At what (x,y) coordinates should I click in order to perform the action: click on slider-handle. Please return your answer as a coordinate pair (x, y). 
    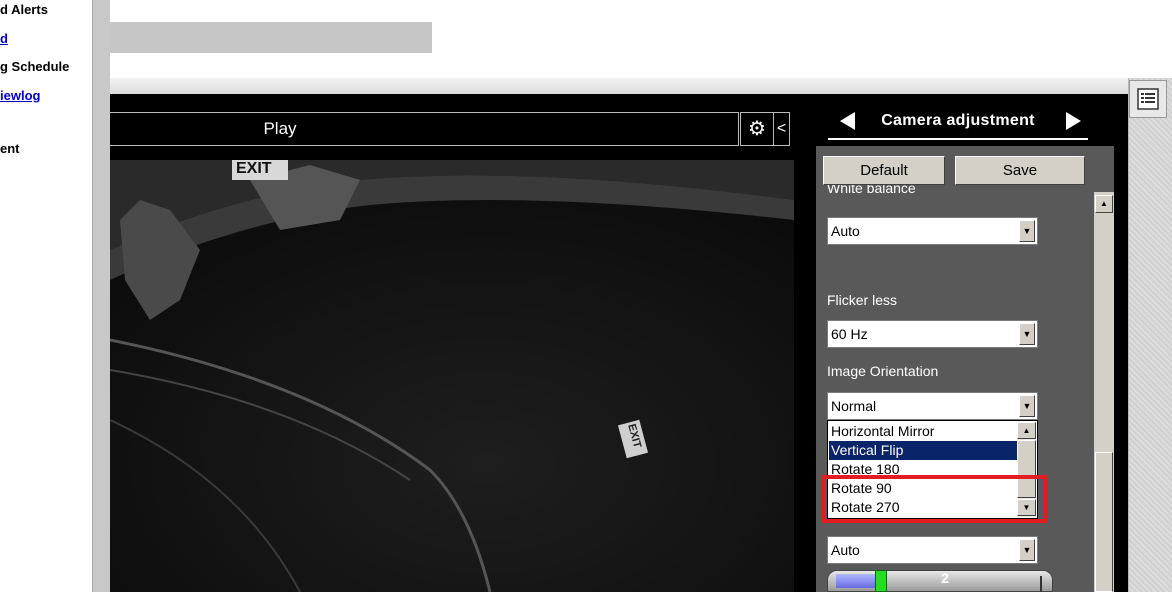
    Looking at the image, I should click on (881, 581).